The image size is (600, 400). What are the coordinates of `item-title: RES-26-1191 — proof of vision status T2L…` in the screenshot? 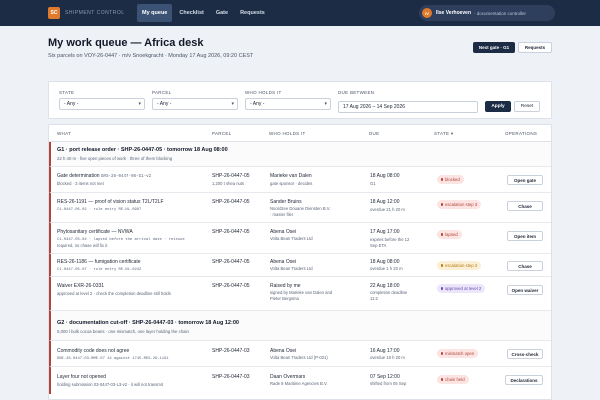 It's located at (110, 202).